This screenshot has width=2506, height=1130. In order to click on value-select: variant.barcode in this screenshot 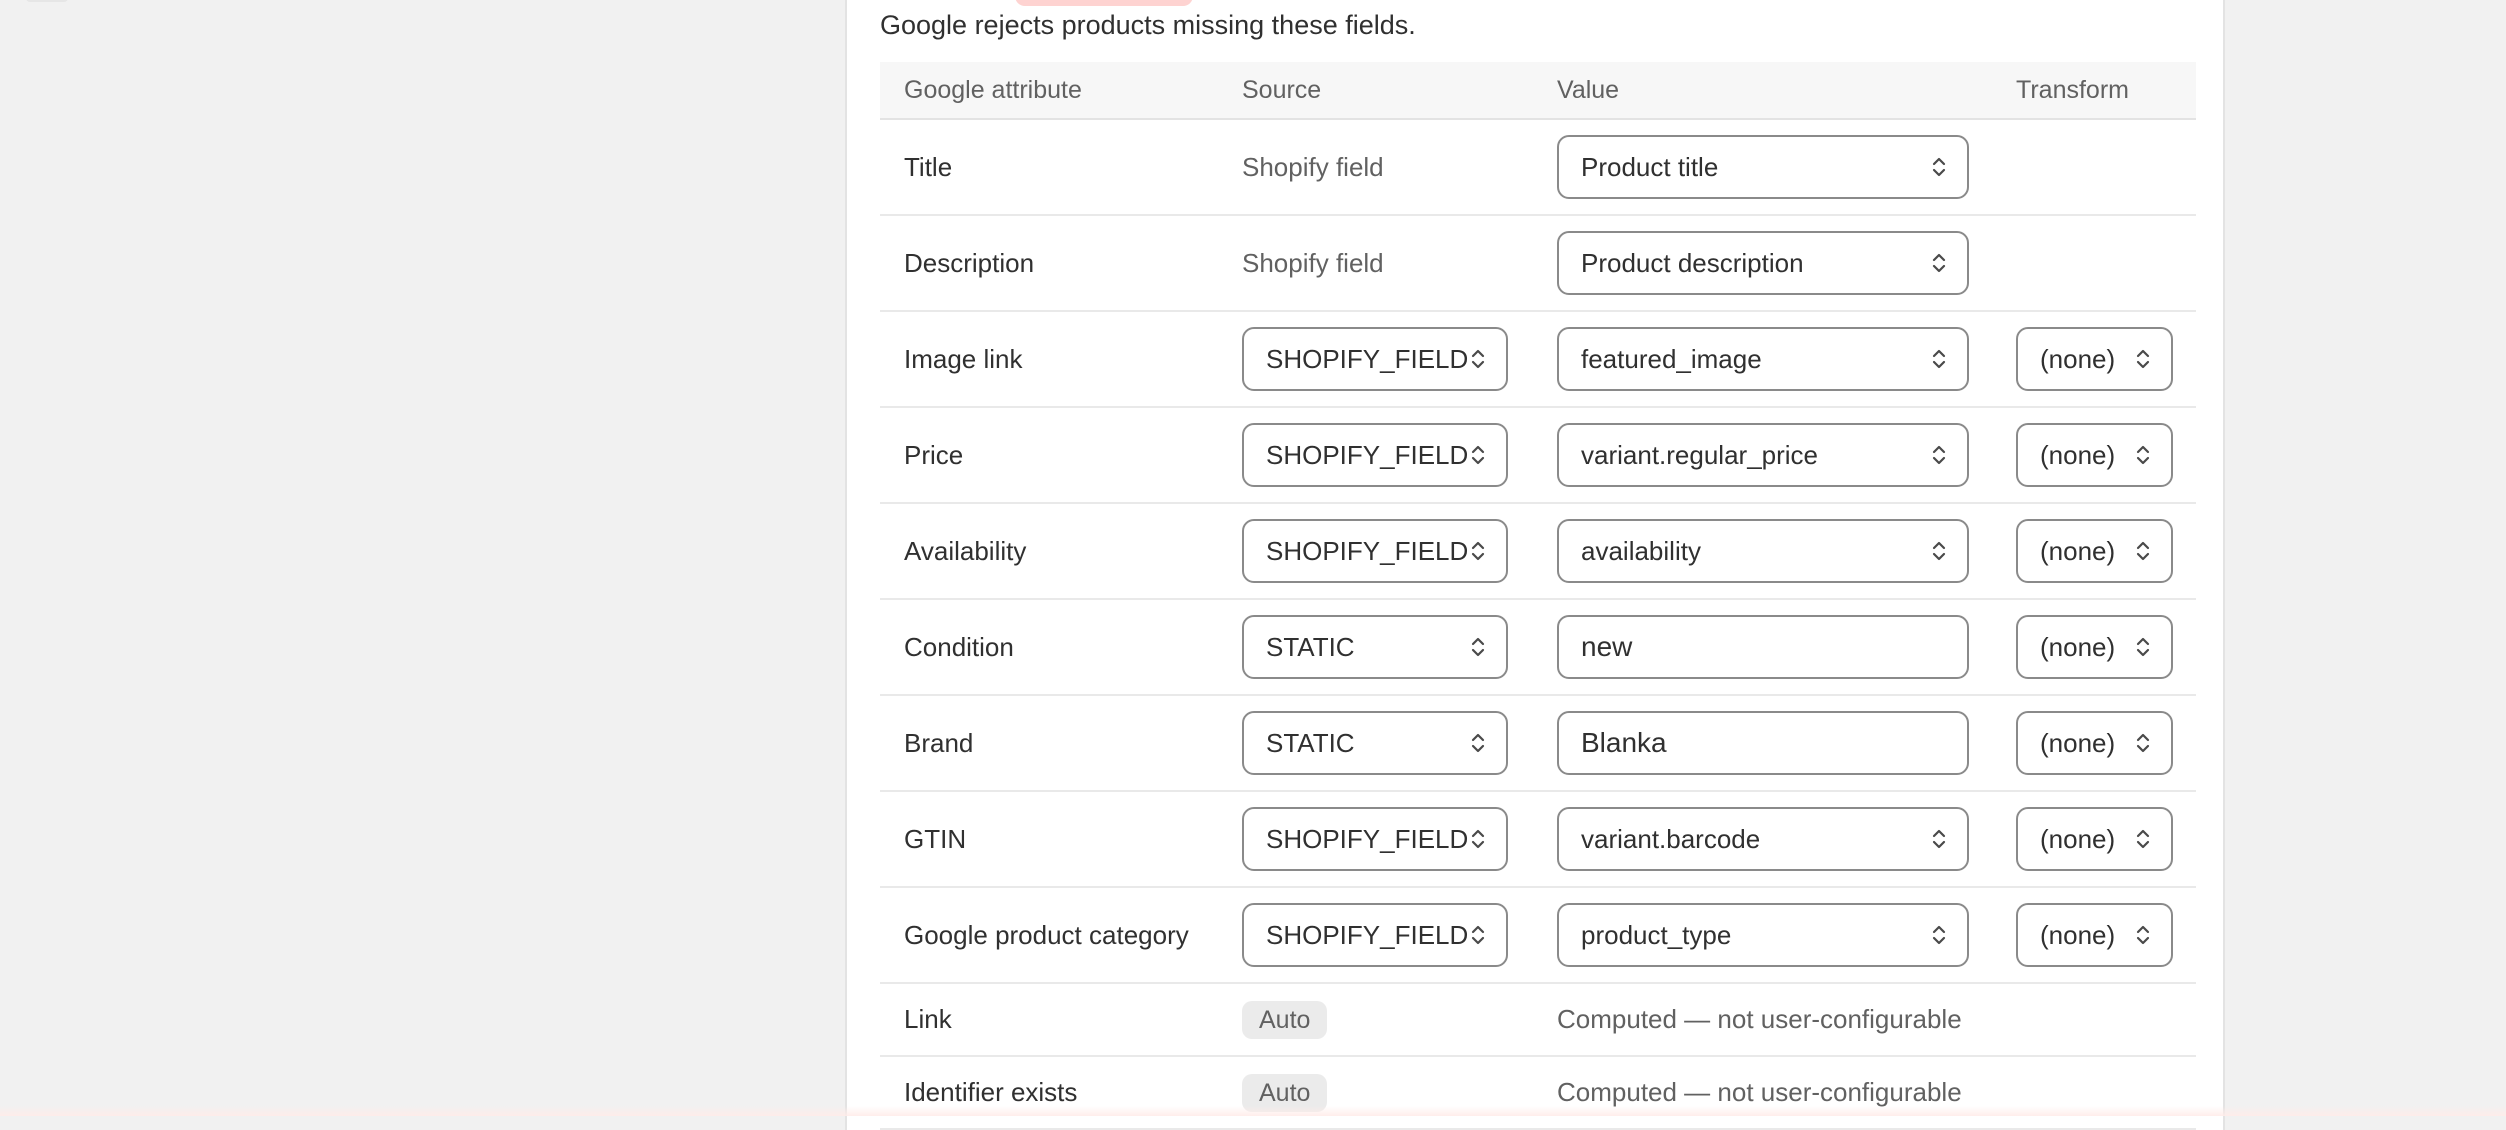, I will do `click(1763, 839)`.